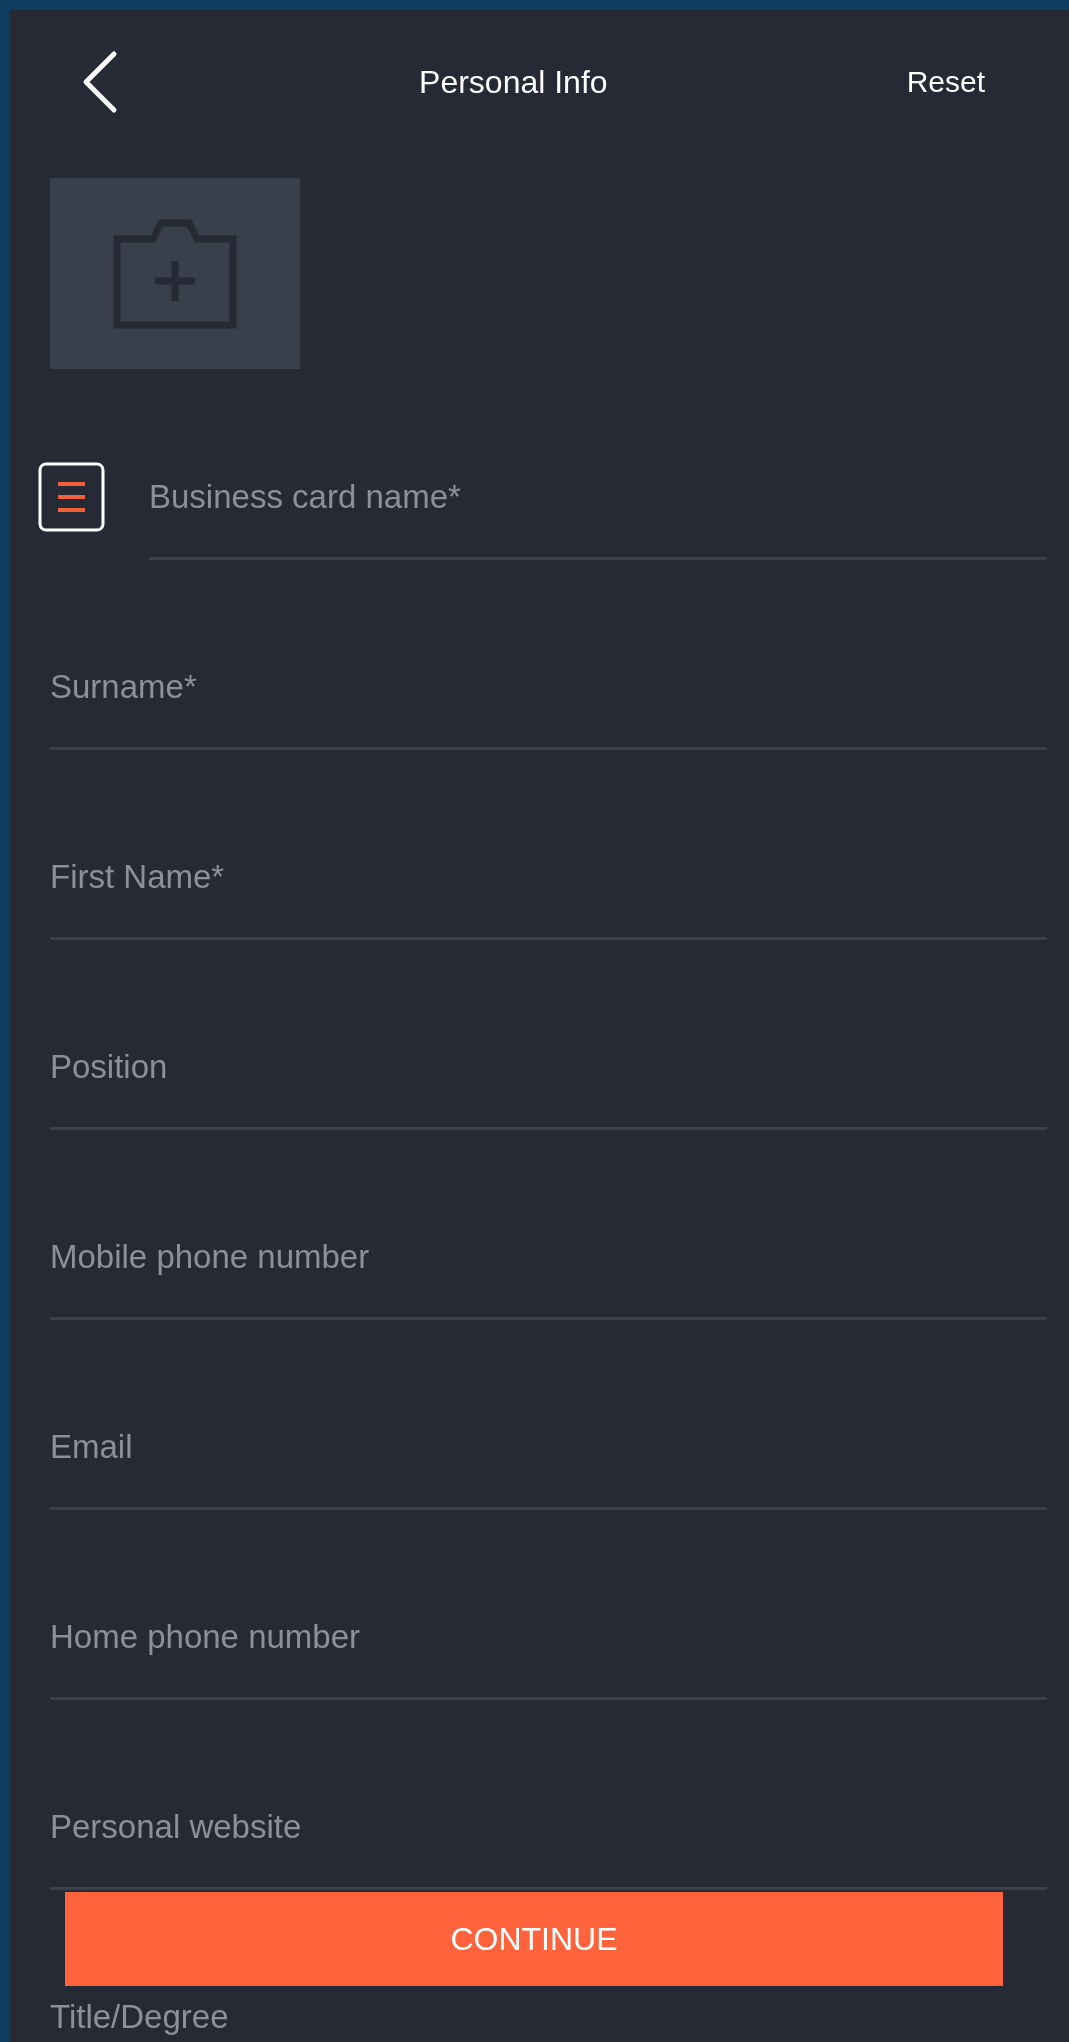 The height and width of the screenshot is (2042, 1069). I want to click on text-field: Position, so click(548, 1083).